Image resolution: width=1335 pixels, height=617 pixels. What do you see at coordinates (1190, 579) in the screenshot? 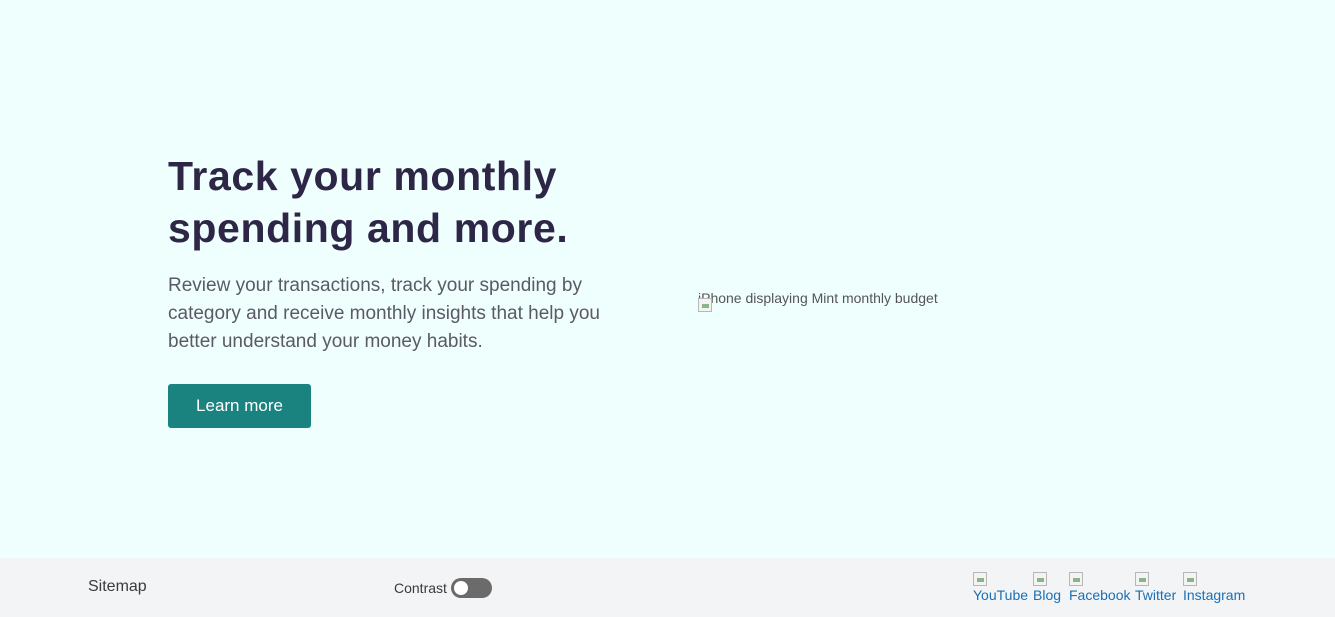
I see `instagram-icon` at bounding box center [1190, 579].